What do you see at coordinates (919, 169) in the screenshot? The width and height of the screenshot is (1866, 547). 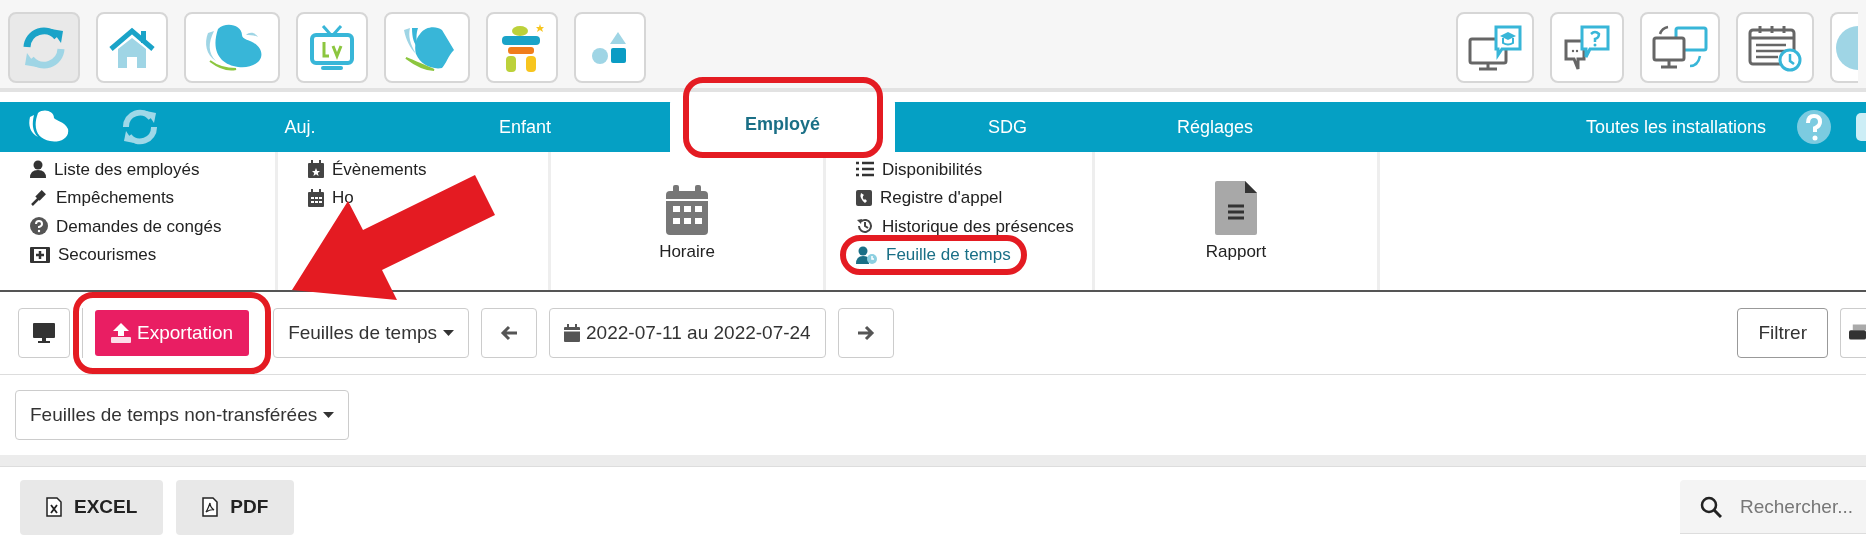 I see `menu-item: Disponibilités` at bounding box center [919, 169].